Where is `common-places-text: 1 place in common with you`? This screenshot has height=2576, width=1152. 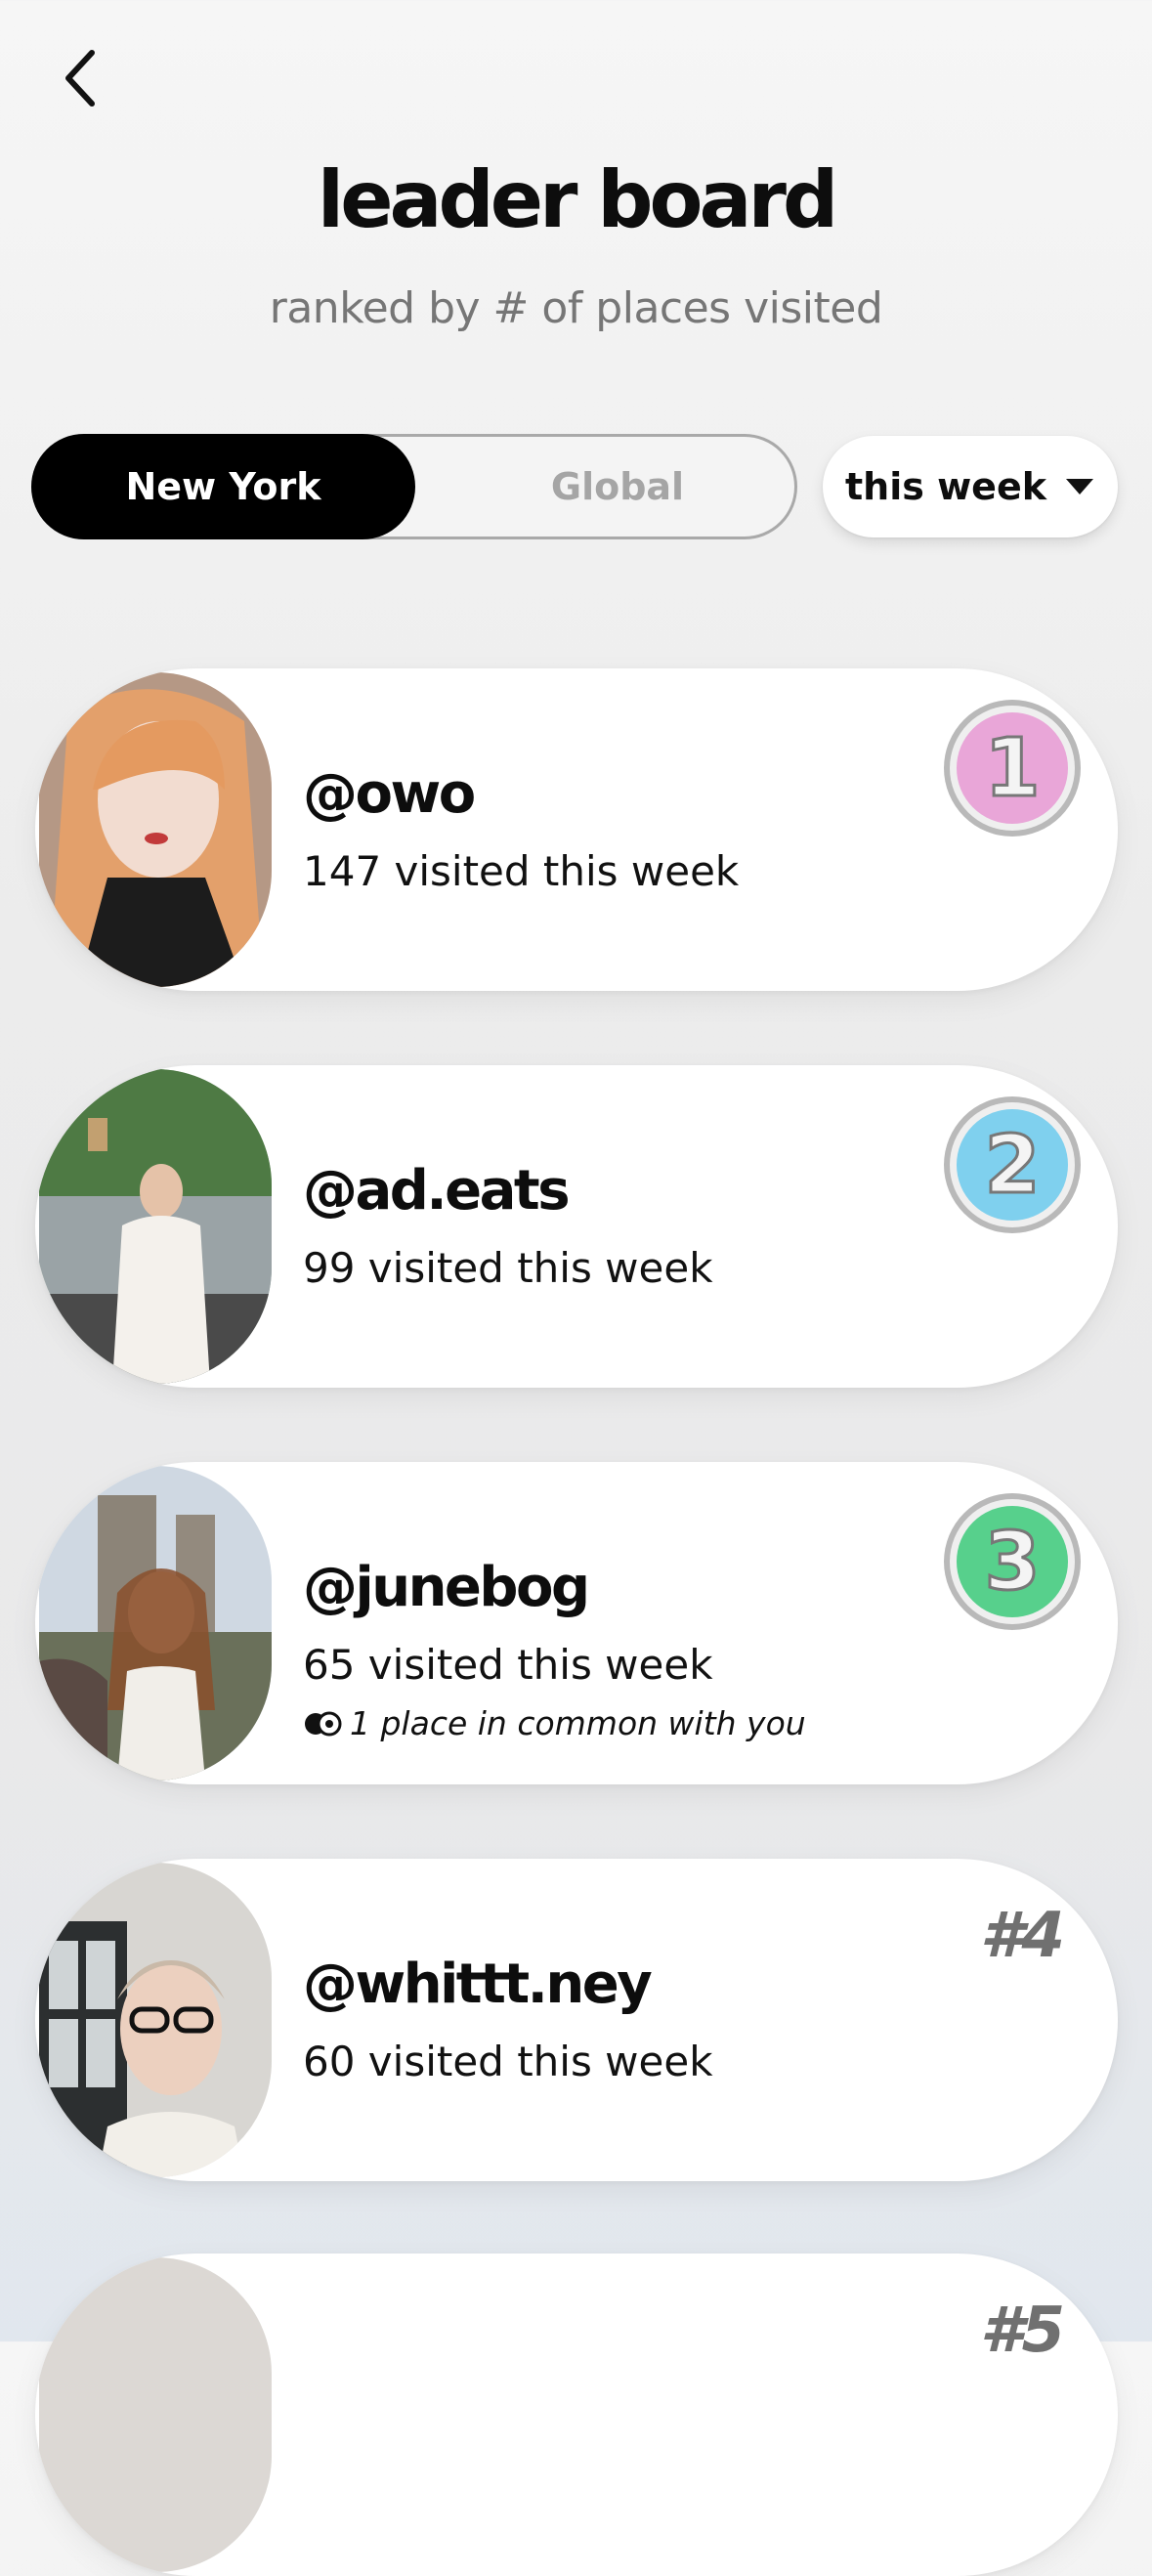 common-places-text: 1 place in common with you is located at coordinates (578, 1723).